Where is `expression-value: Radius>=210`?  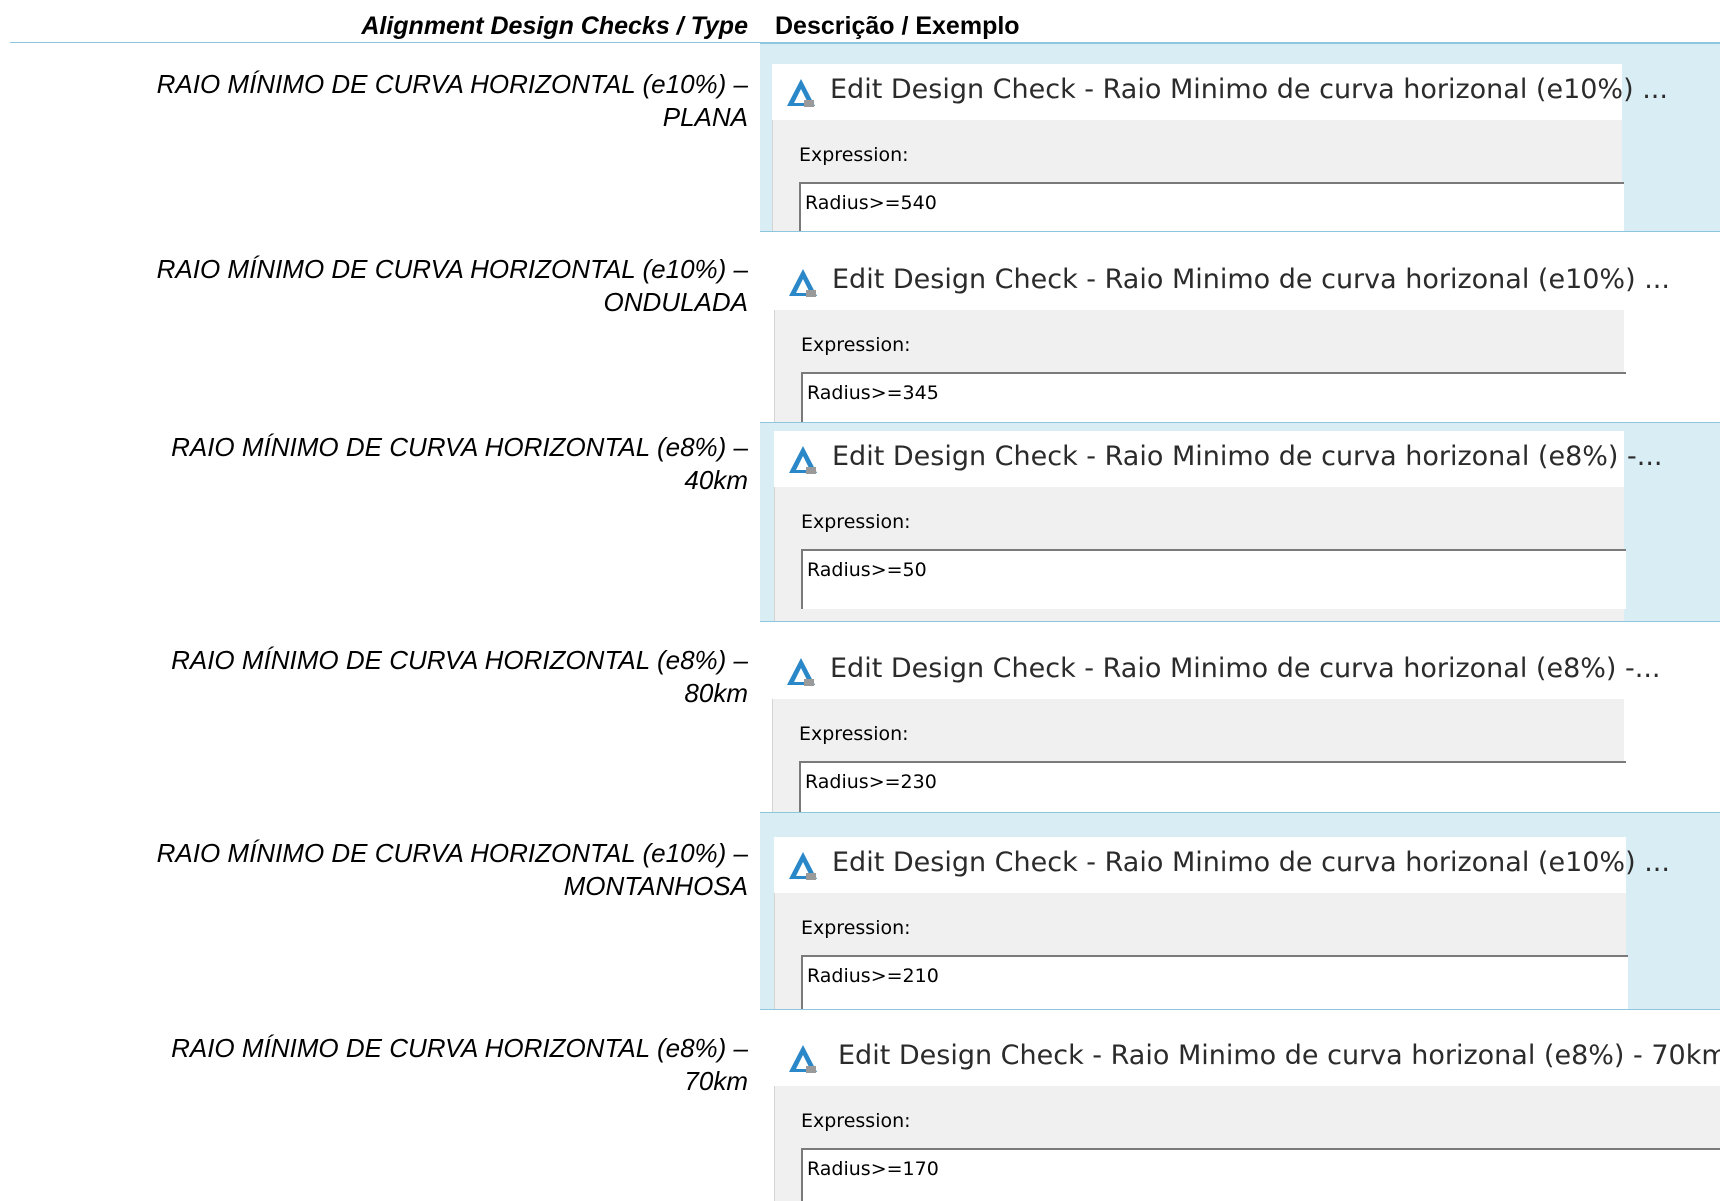
expression-value: Radius>=210 is located at coordinates (873, 976).